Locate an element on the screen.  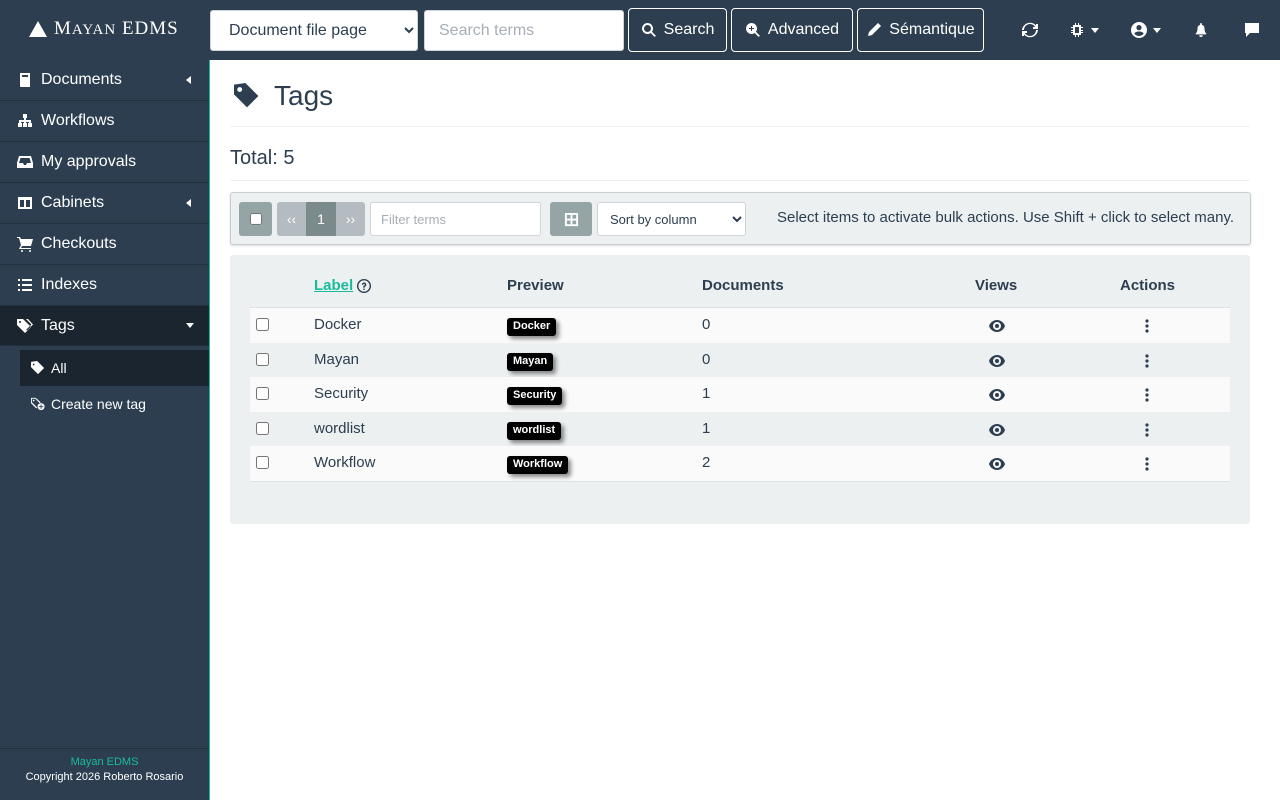
tag-label: Security is located at coordinates (341, 393).